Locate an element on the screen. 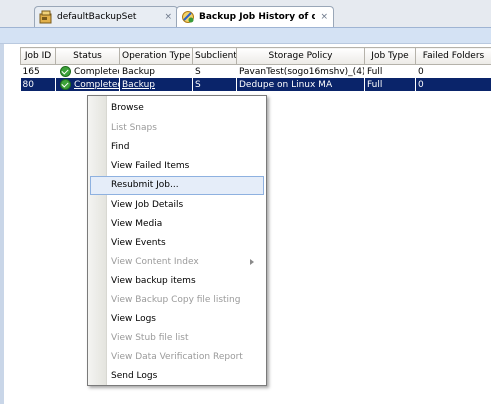  storage-policy-cell: PavanTest(sogo16mshv)_(4) is located at coordinates (302, 71).